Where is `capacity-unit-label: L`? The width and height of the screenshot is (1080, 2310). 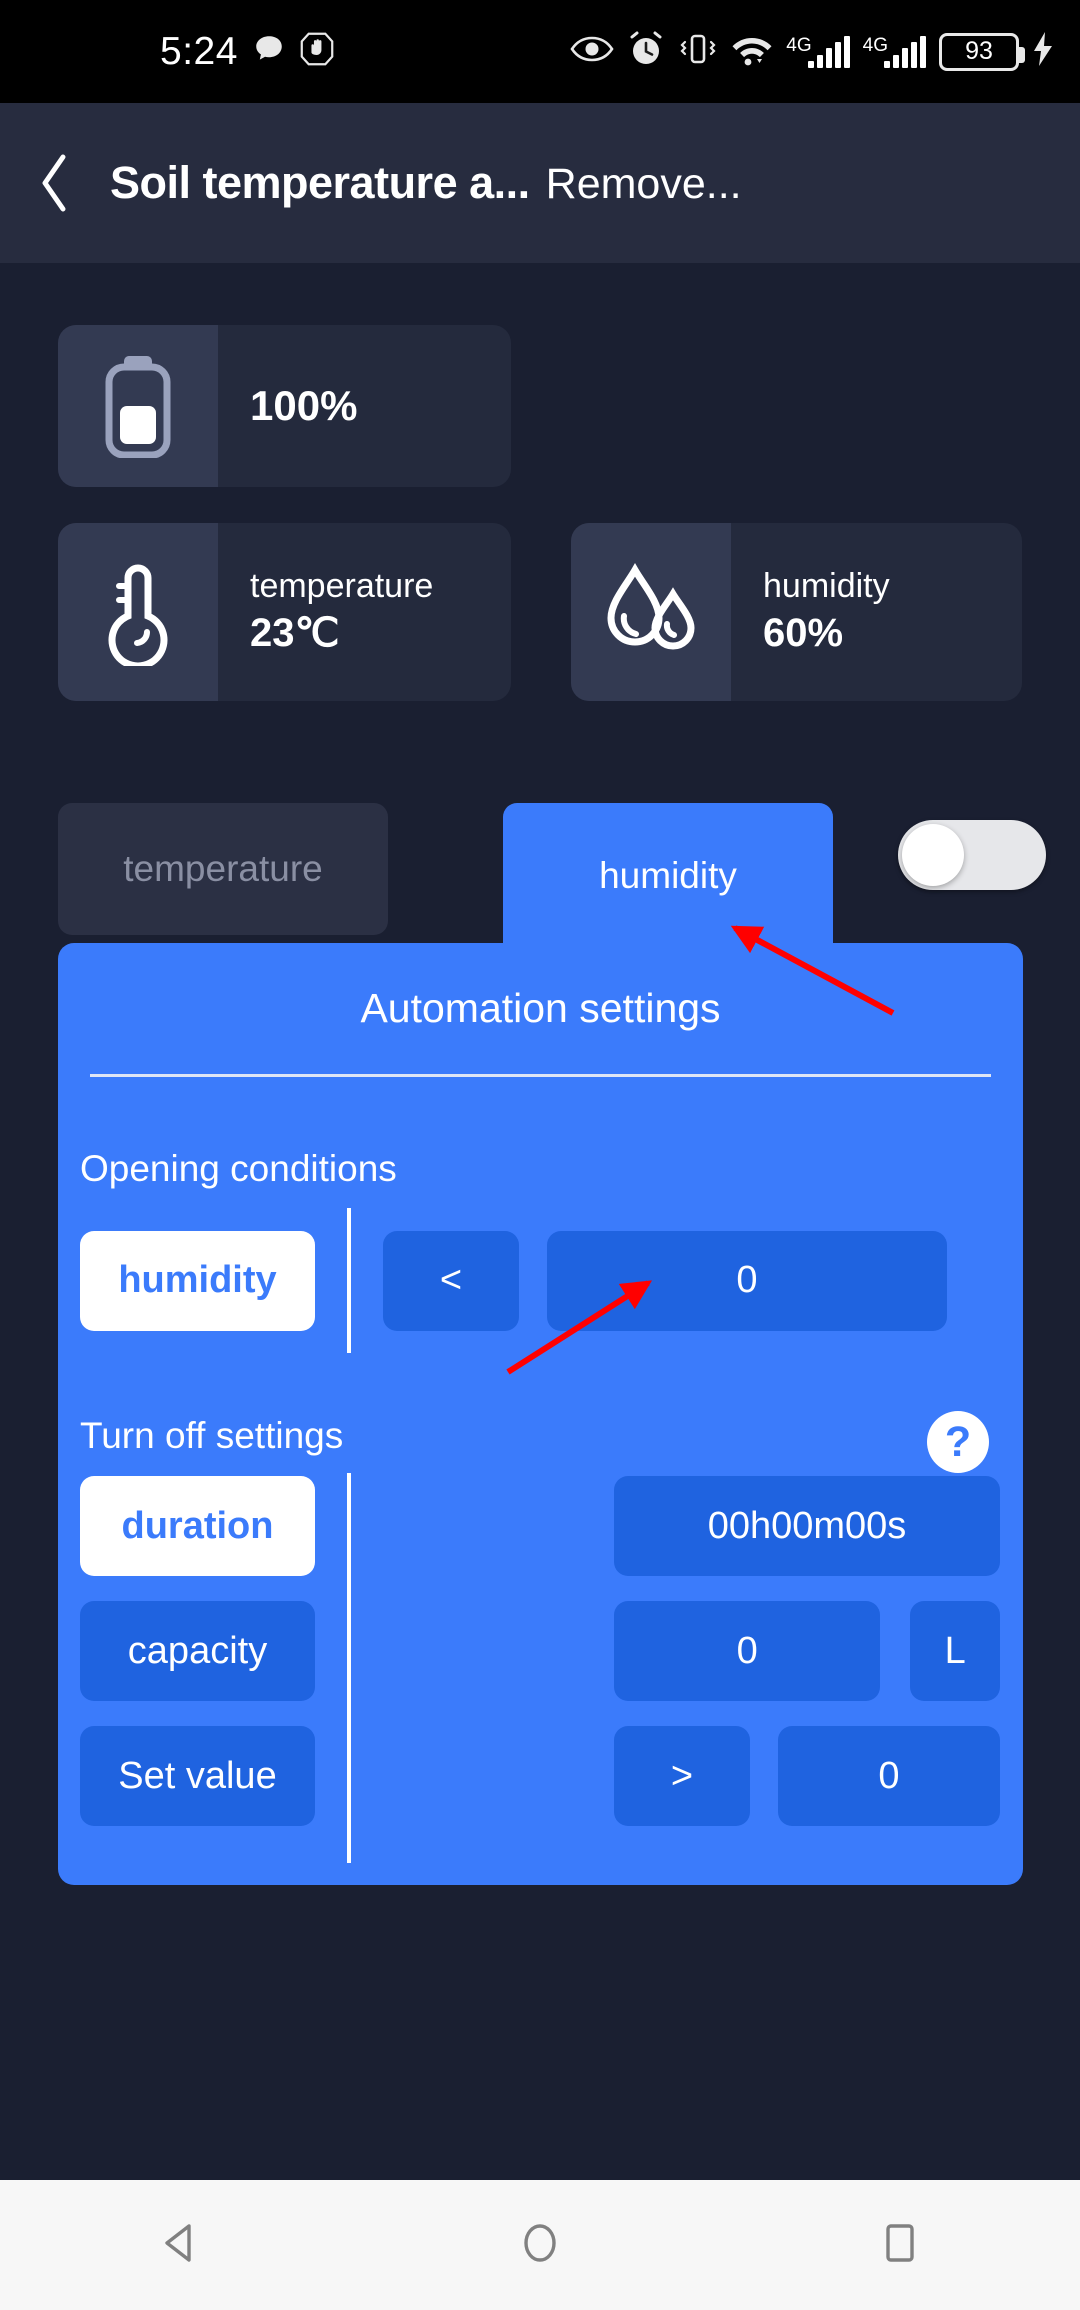
capacity-unit-label: L is located at coordinates (955, 1650).